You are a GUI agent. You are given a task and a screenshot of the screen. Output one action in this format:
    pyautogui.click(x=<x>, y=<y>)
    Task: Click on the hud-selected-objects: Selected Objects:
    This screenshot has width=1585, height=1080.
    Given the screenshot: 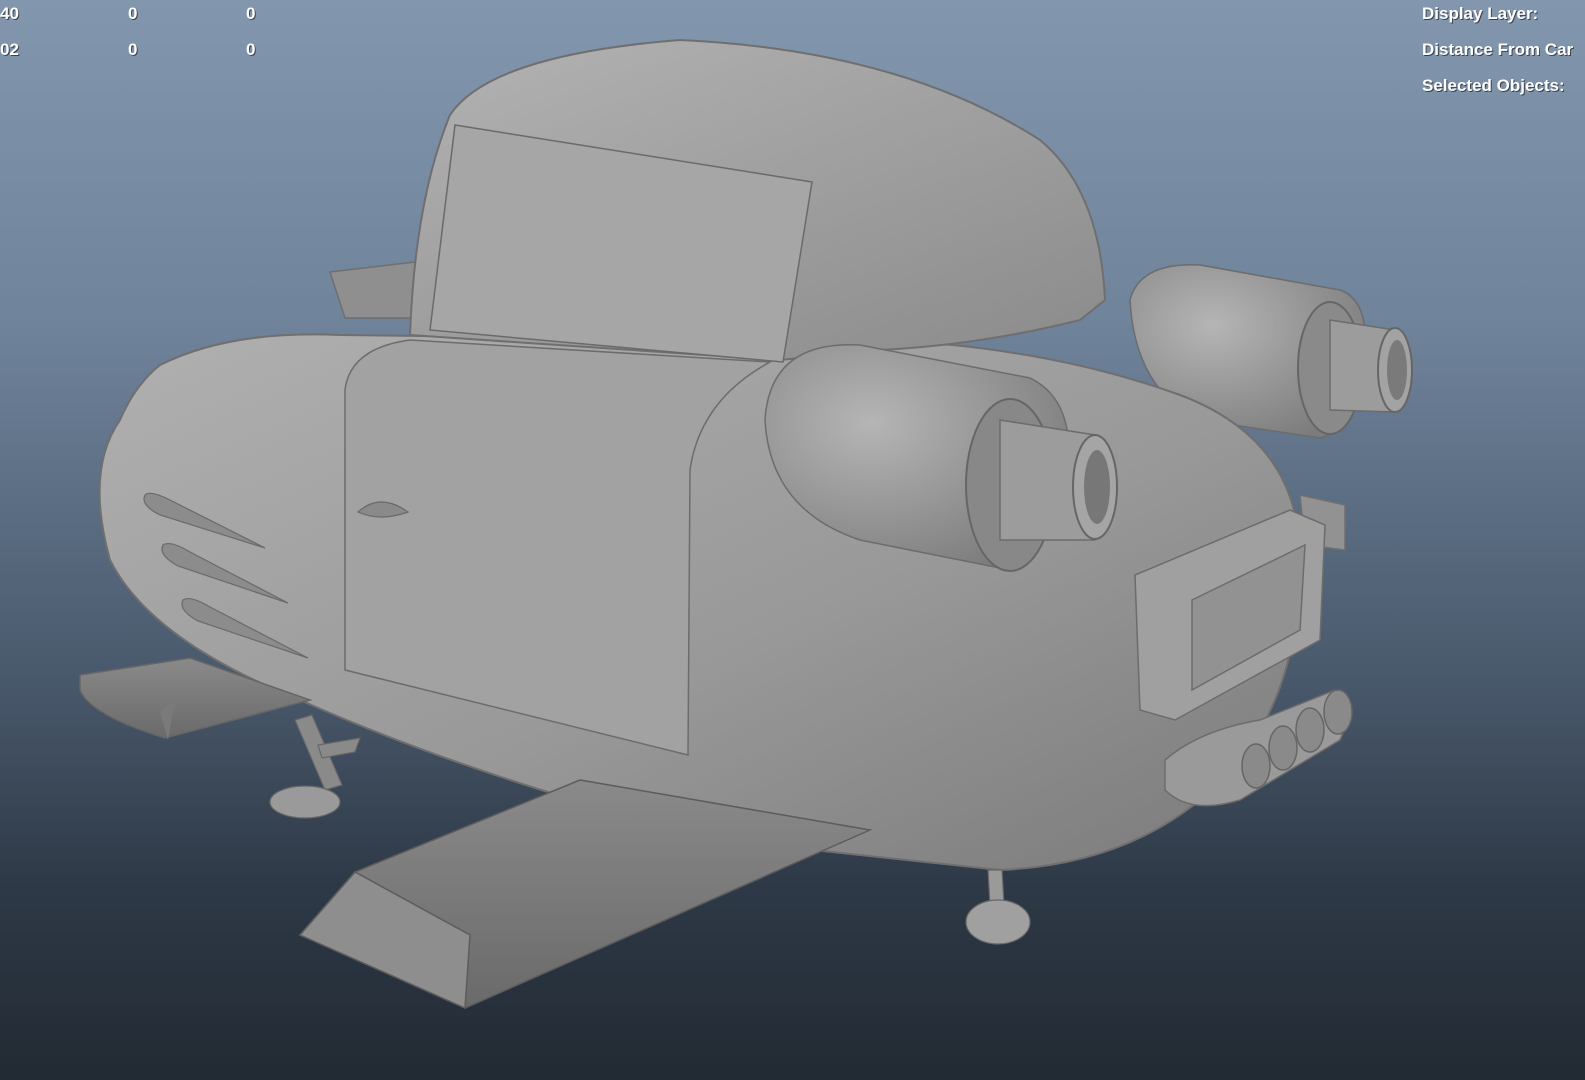 What is the action you would take?
    pyautogui.click(x=1493, y=85)
    